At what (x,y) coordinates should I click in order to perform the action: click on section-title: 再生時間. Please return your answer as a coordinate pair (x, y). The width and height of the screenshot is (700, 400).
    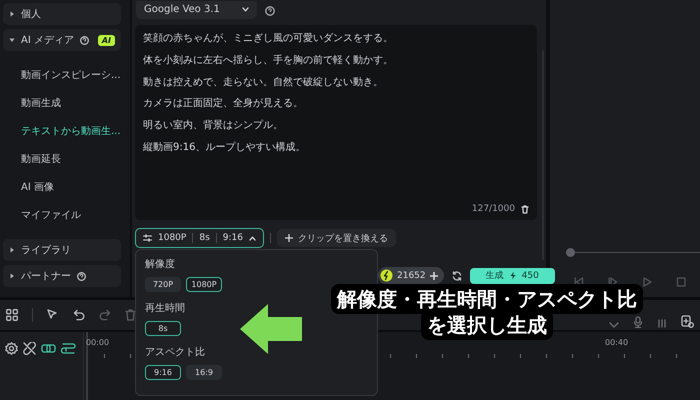
    Looking at the image, I should click on (165, 308).